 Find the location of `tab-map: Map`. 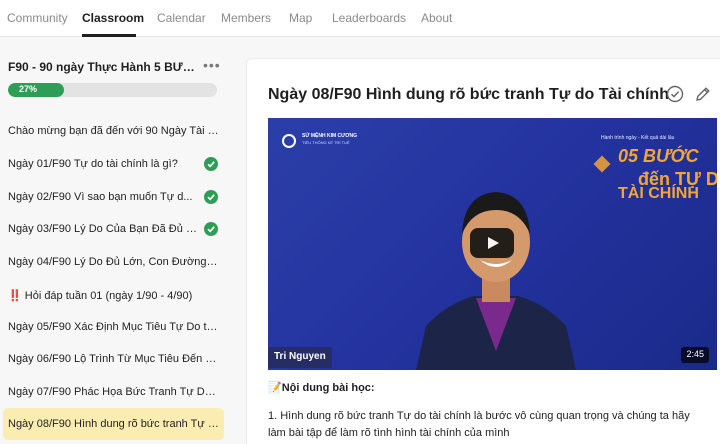

tab-map: Map is located at coordinates (300, 18).